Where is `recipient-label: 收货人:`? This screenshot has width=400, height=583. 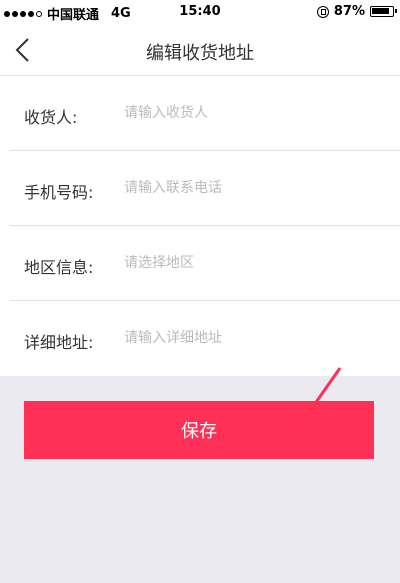 recipient-label: 收货人: is located at coordinates (51, 117).